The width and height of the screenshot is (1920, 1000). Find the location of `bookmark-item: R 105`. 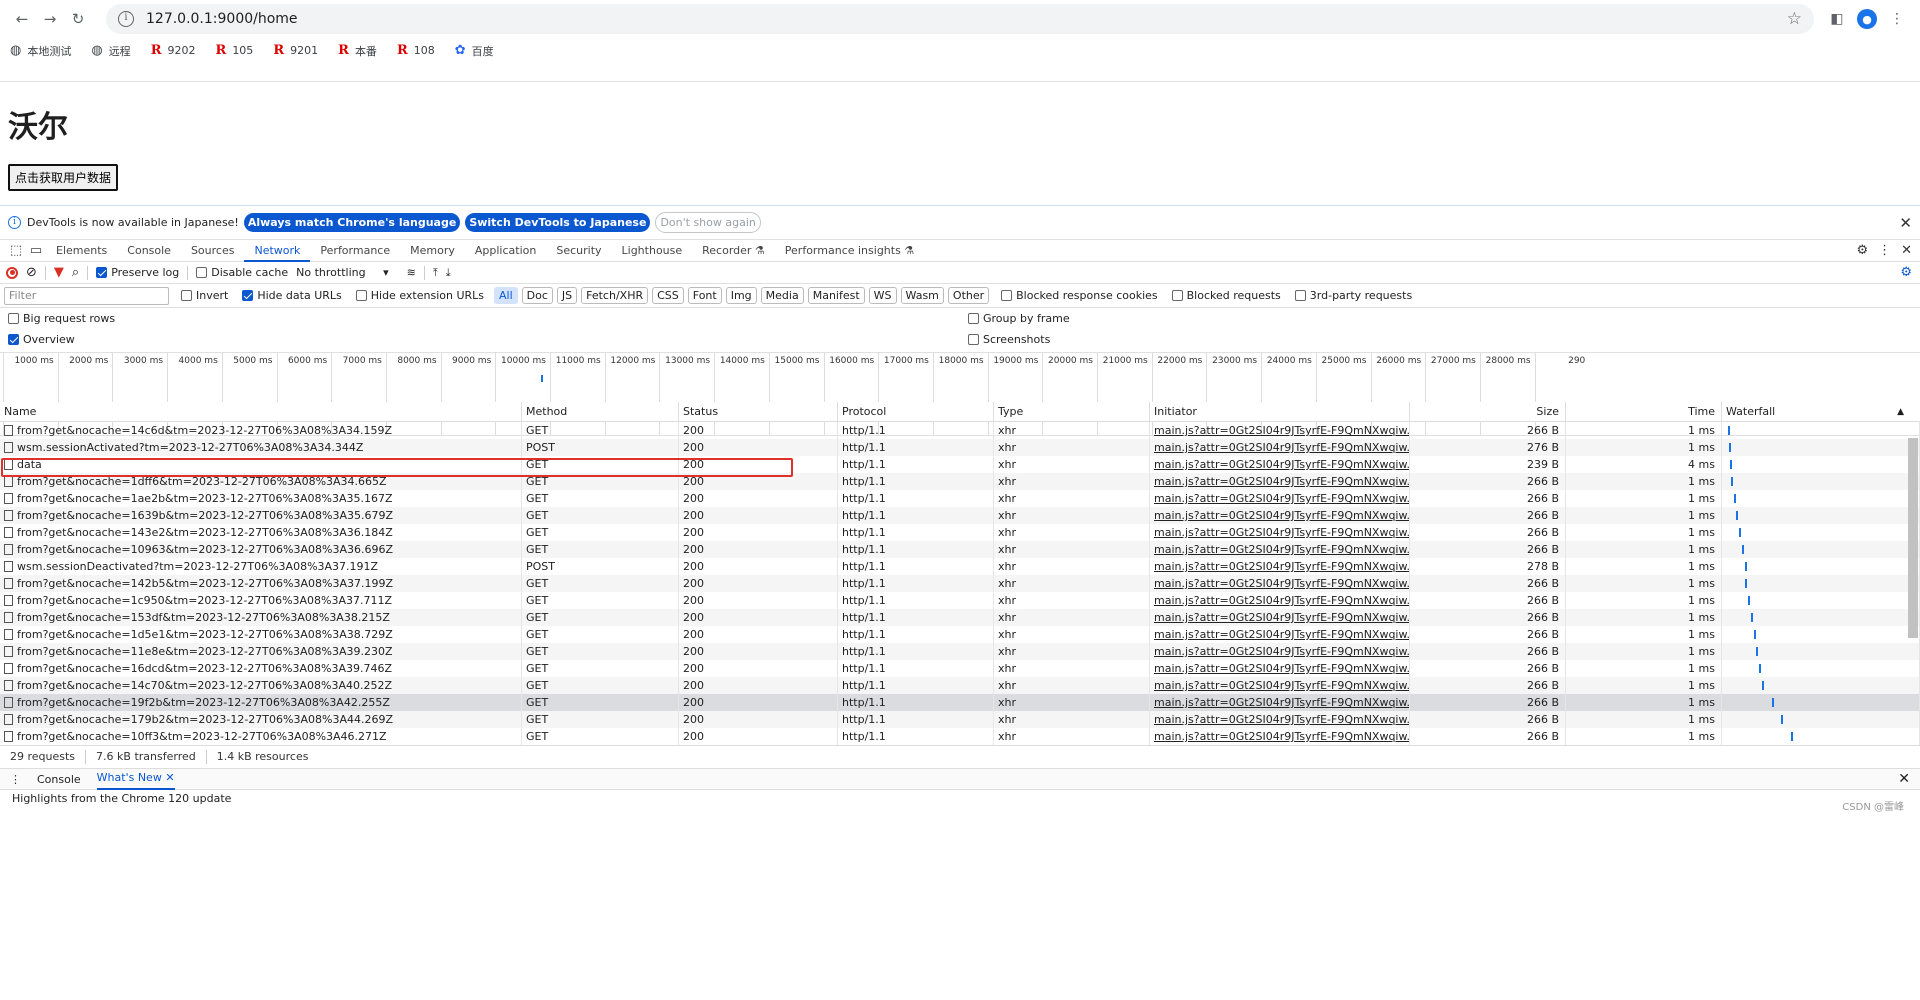

bookmark-item: R 105 is located at coordinates (235, 50).